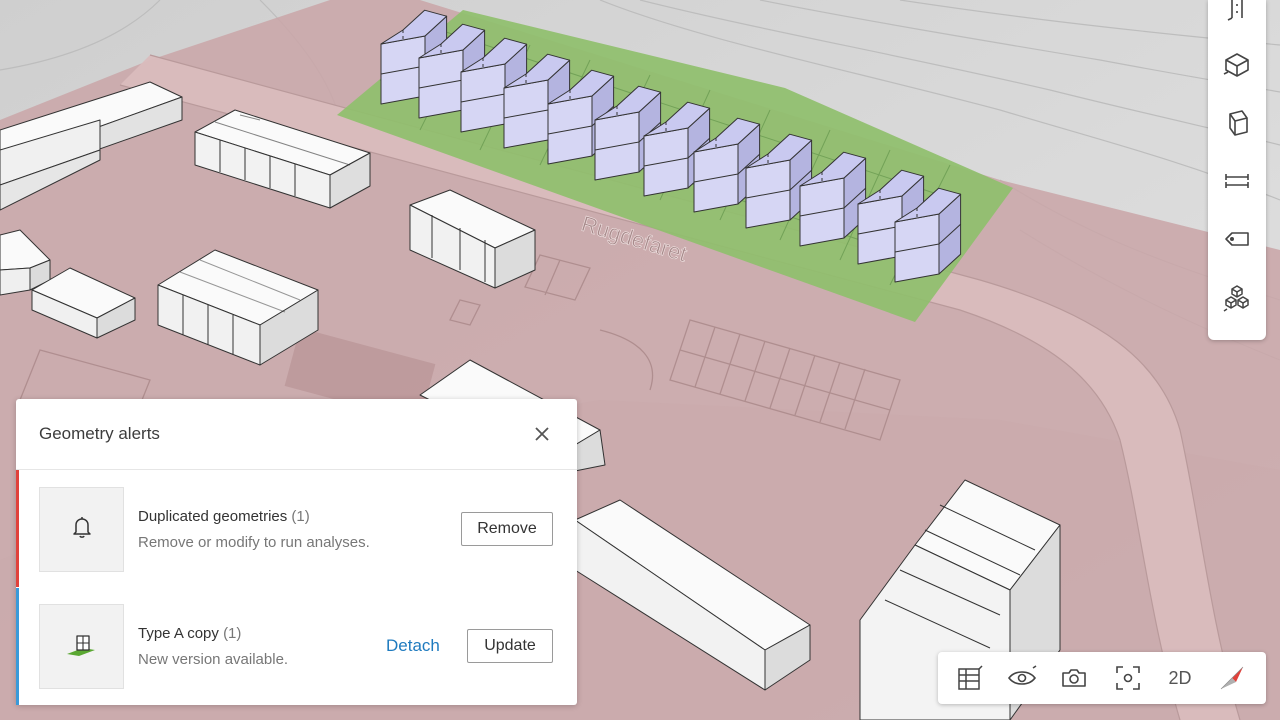 The width and height of the screenshot is (1280, 720). Describe the element at coordinates (178, 633) in the screenshot. I see `alert-title-text: Type A copy` at that location.